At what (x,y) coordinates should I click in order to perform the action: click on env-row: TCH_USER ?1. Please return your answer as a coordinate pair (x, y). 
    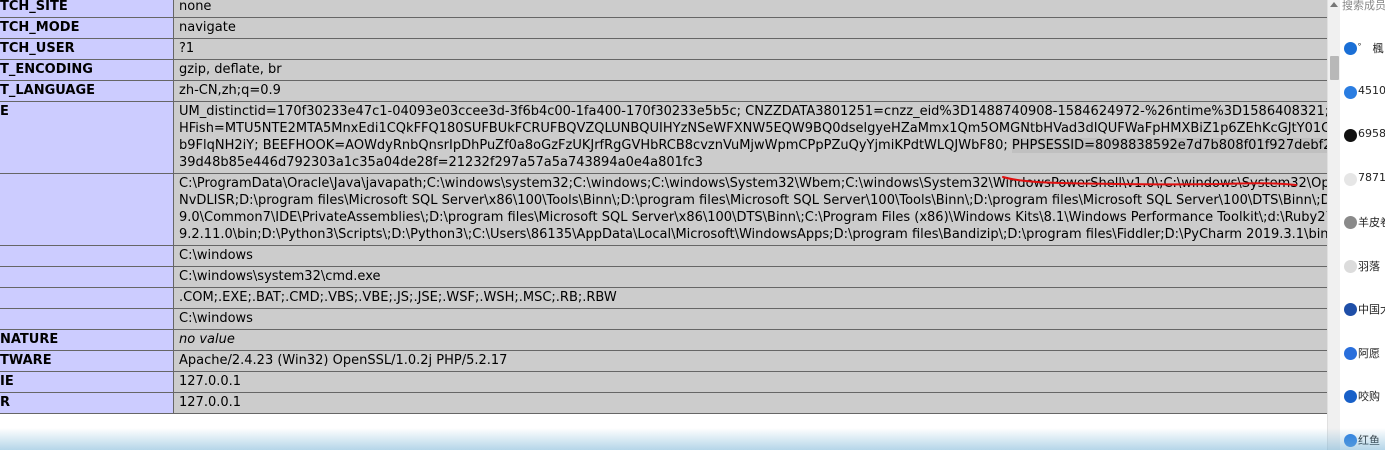
    Looking at the image, I should click on (663, 49).